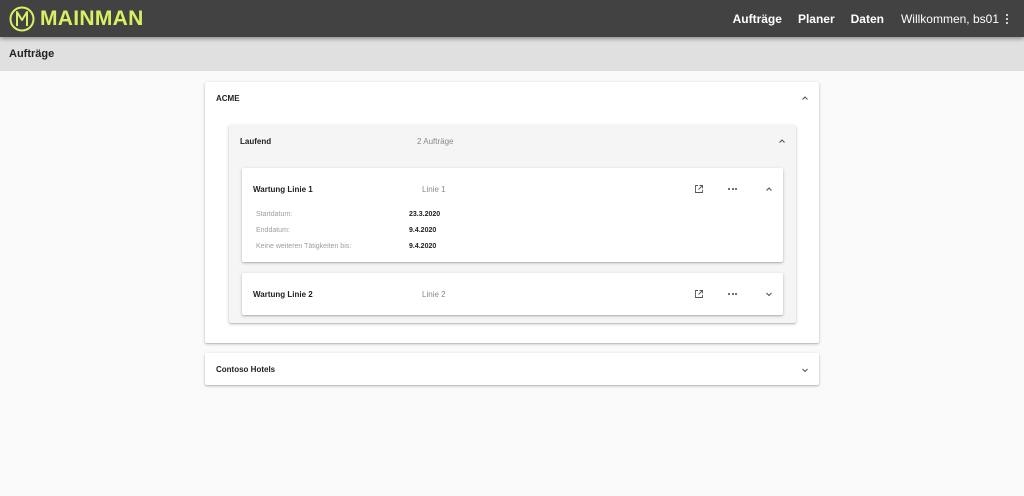 Image resolution: width=1024 pixels, height=496 pixels. What do you see at coordinates (816, 19) in the screenshot?
I see `nav-planner: Planer` at bounding box center [816, 19].